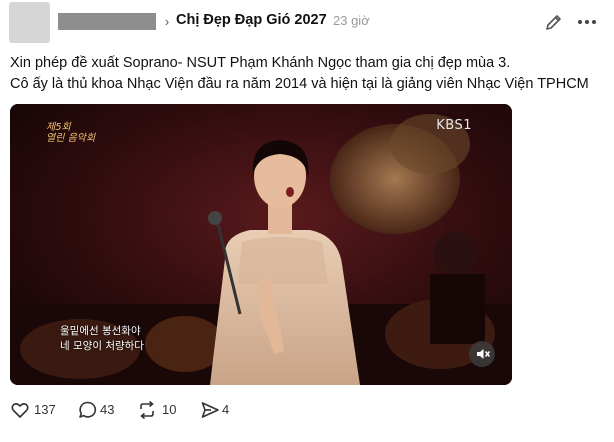 The height and width of the screenshot is (442, 614). Describe the element at coordinates (102, 339) in the screenshot. I see `video-subtitle: 울밑에선 봉선화야 네 모양이 처량하다` at that location.